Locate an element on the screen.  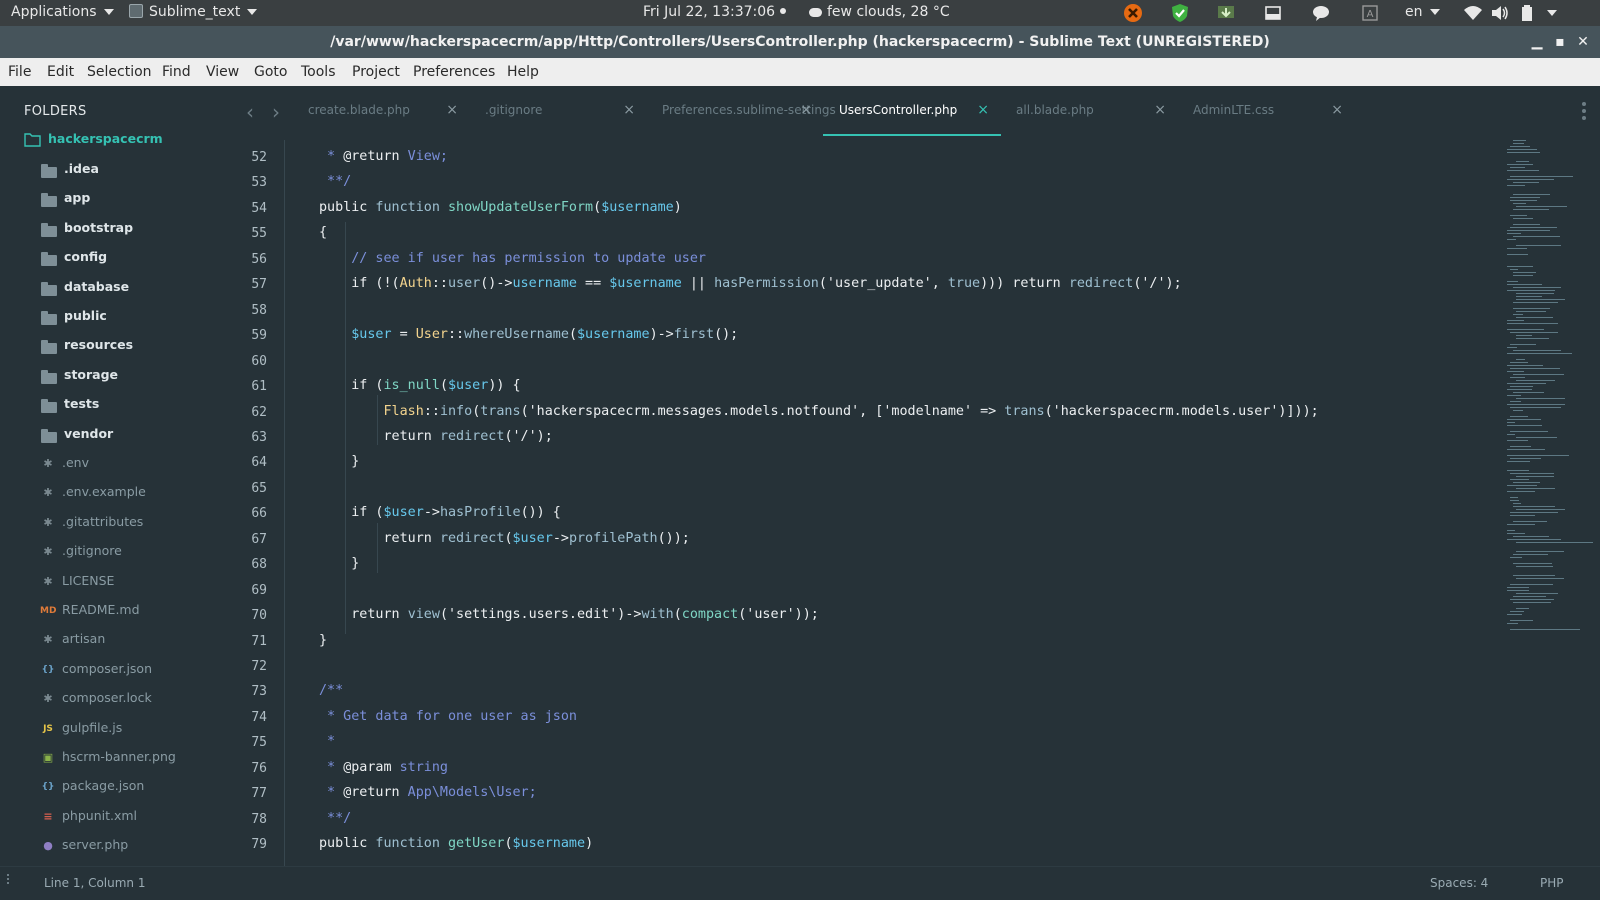
sidebar-file-label: artisan is located at coordinates (84, 639).